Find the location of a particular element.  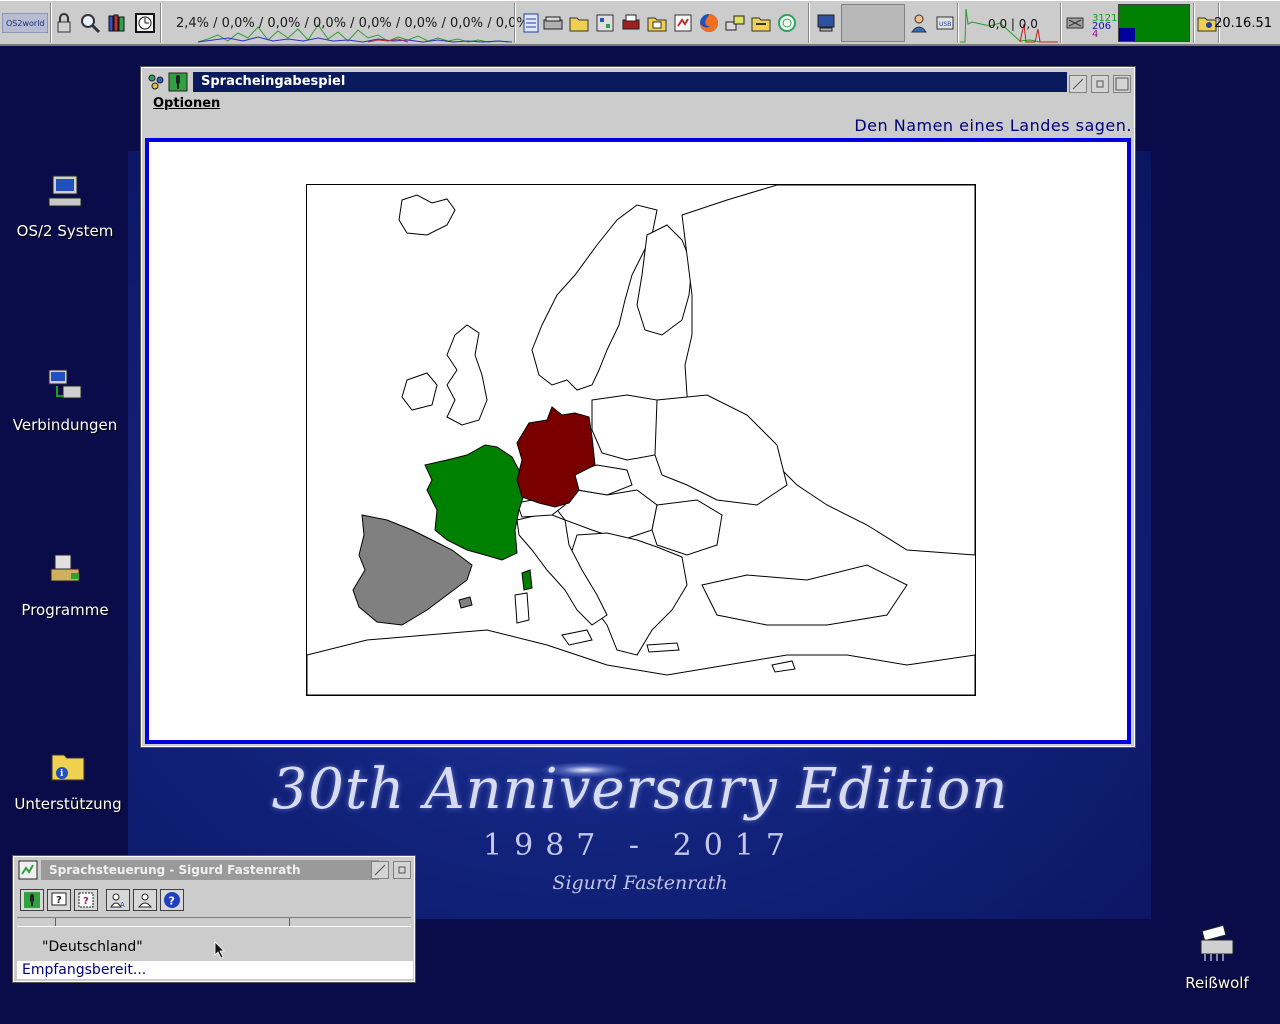

monitor-icon is located at coordinates (826, 23).